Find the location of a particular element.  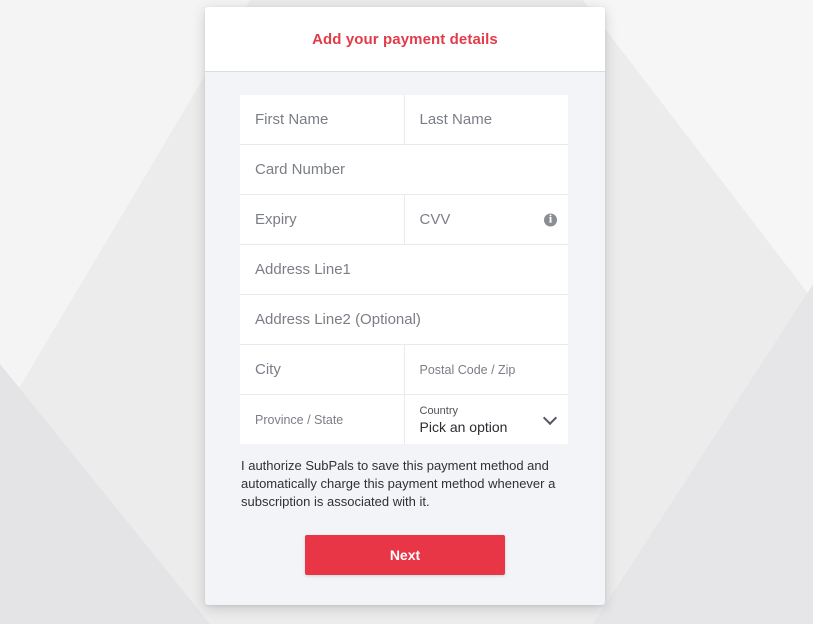

city-placeholder: City is located at coordinates (268, 369).